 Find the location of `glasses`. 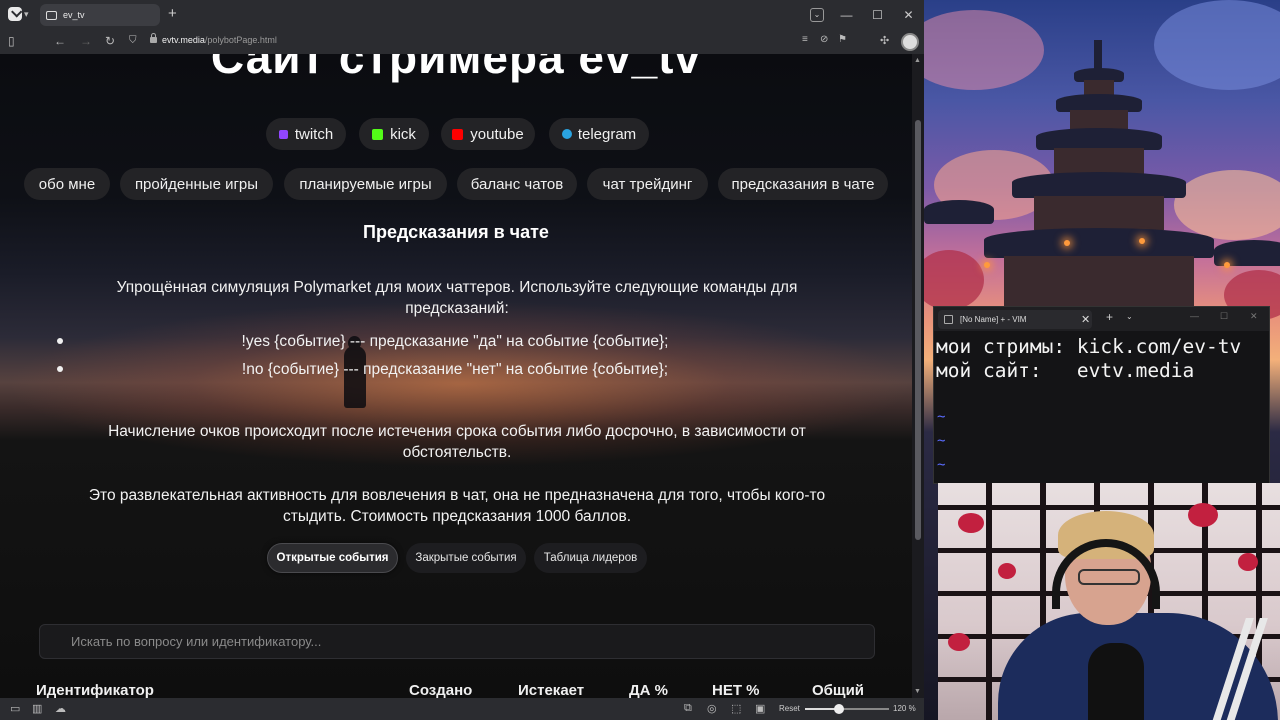

glasses is located at coordinates (1109, 577).